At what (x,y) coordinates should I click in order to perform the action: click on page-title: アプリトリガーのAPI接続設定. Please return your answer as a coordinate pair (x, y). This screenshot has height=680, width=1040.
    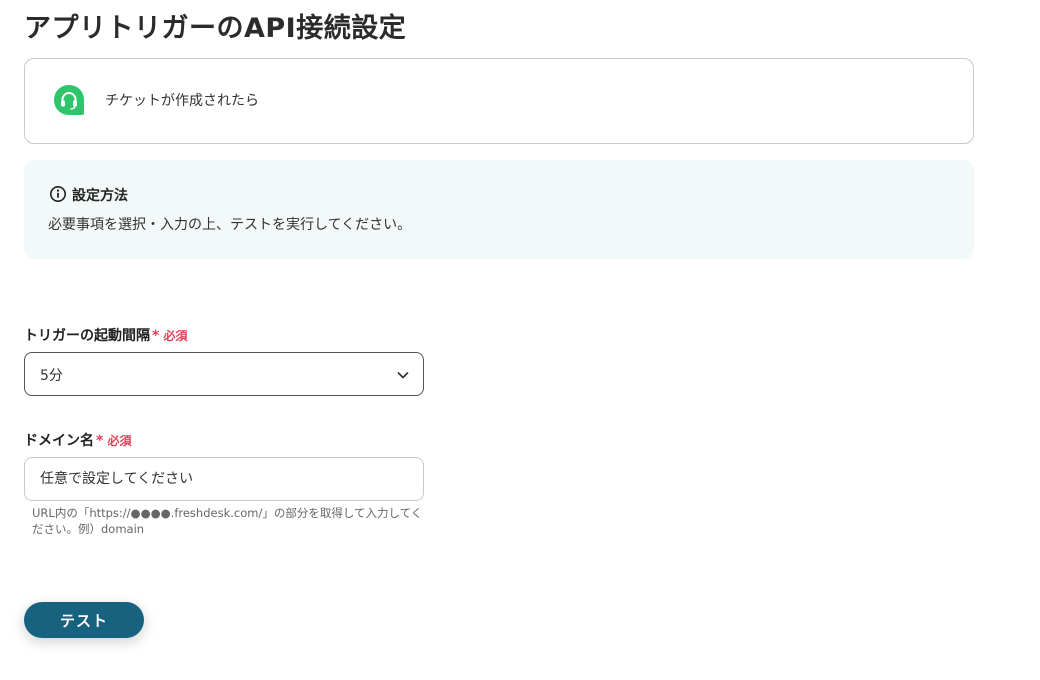
    Looking at the image, I should click on (215, 28).